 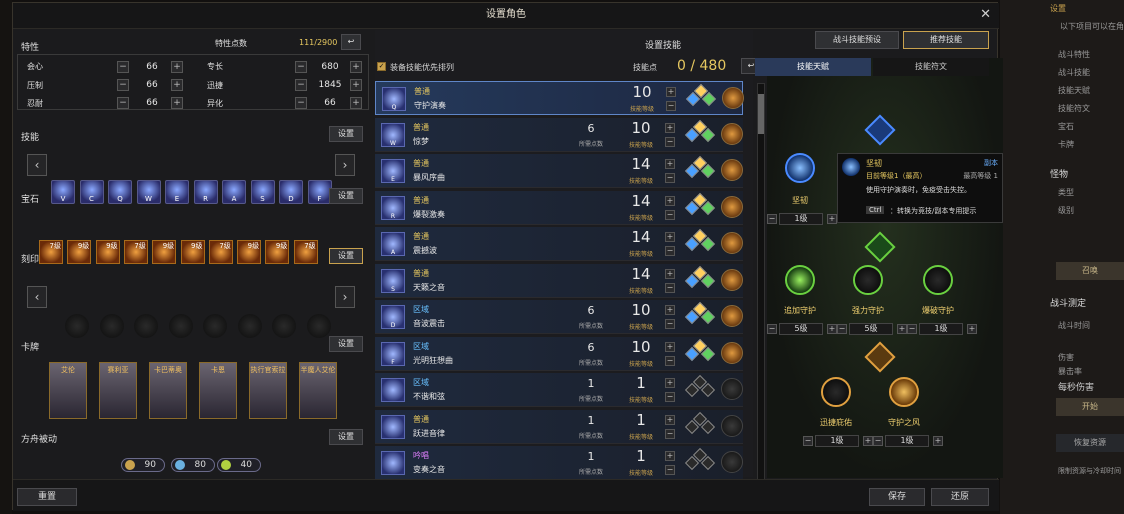 I want to click on rp-item: 卡牌, so click(x=1085, y=145).